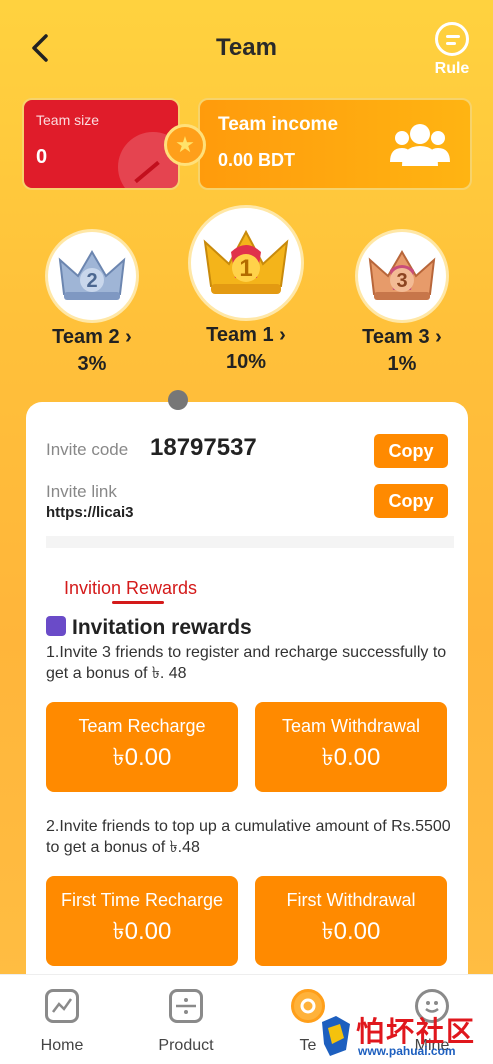  What do you see at coordinates (411, 451) in the screenshot?
I see `copy-code-button: Copy` at bounding box center [411, 451].